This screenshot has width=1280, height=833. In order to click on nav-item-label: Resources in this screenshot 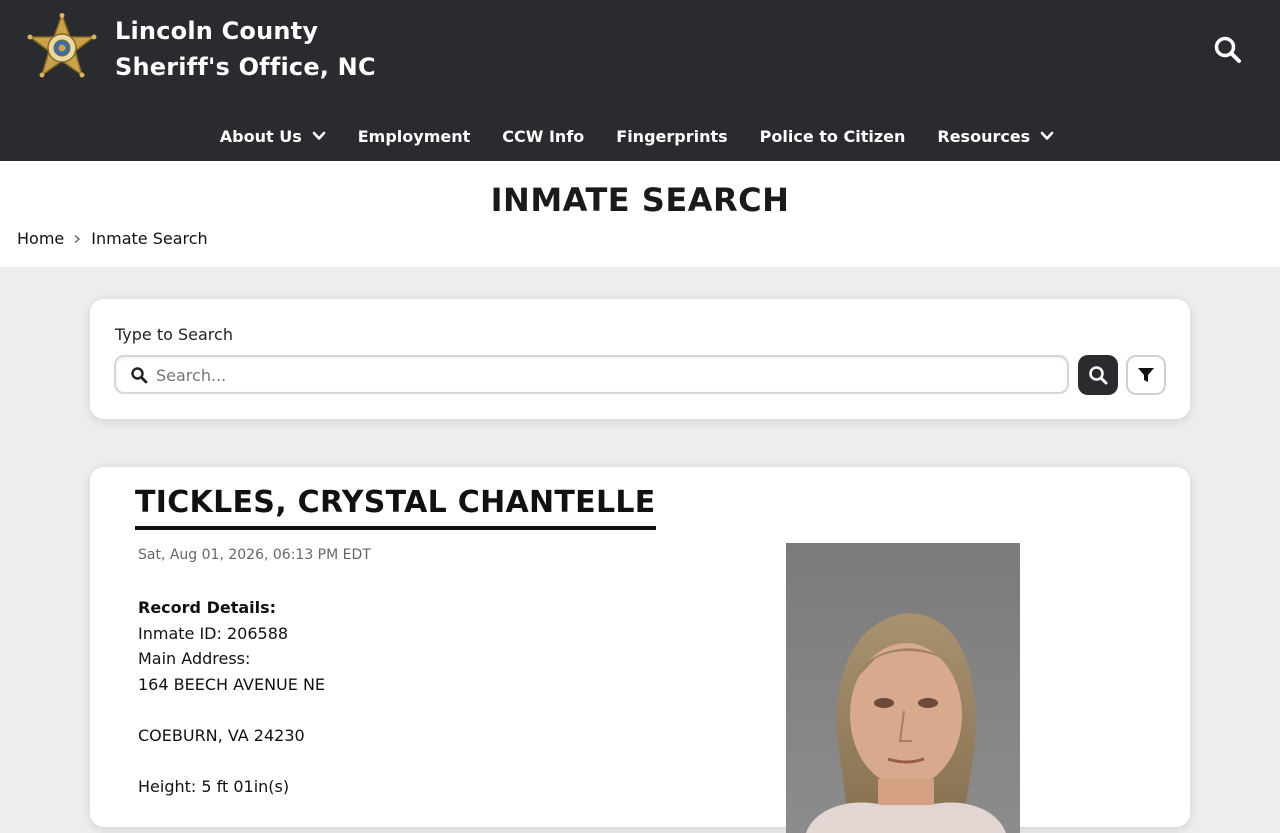, I will do `click(984, 136)`.